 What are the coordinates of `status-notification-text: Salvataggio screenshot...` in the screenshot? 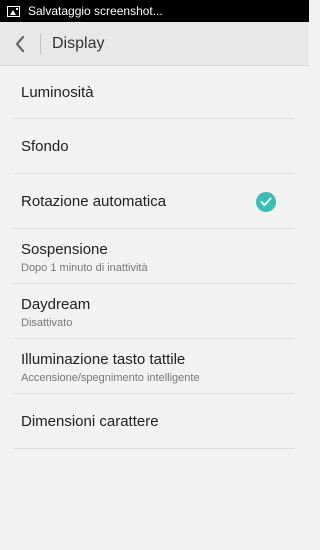 It's located at (95, 11).